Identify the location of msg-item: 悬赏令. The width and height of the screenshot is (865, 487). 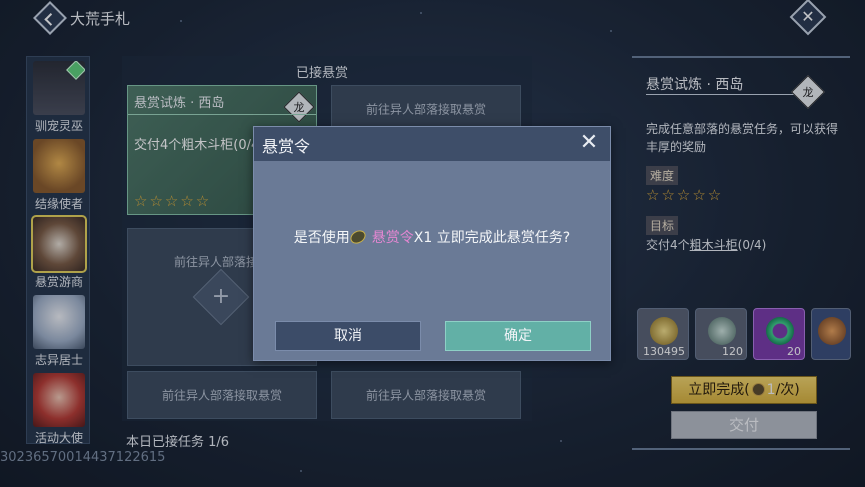
(392, 238).